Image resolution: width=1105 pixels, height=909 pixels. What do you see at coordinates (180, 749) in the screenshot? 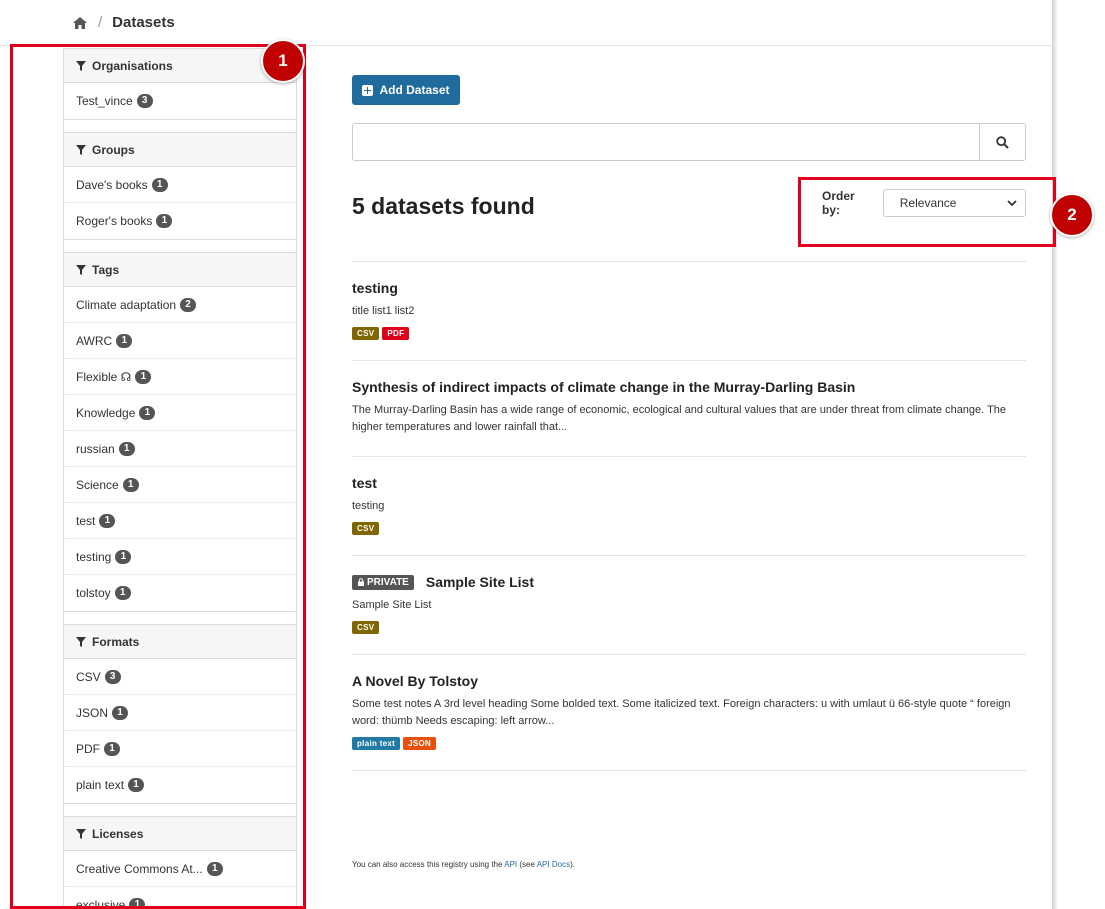
I see `facet-item: PDF 1` at bounding box center [180, 749].